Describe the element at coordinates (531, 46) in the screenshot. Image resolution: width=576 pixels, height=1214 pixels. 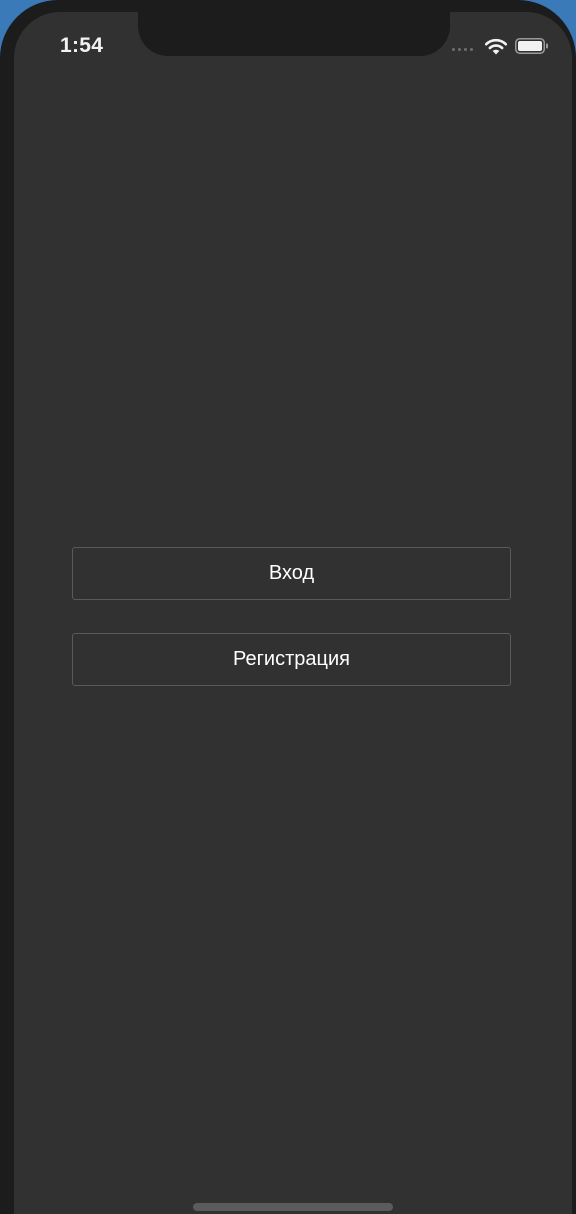
I see `battery-icon` at that location.